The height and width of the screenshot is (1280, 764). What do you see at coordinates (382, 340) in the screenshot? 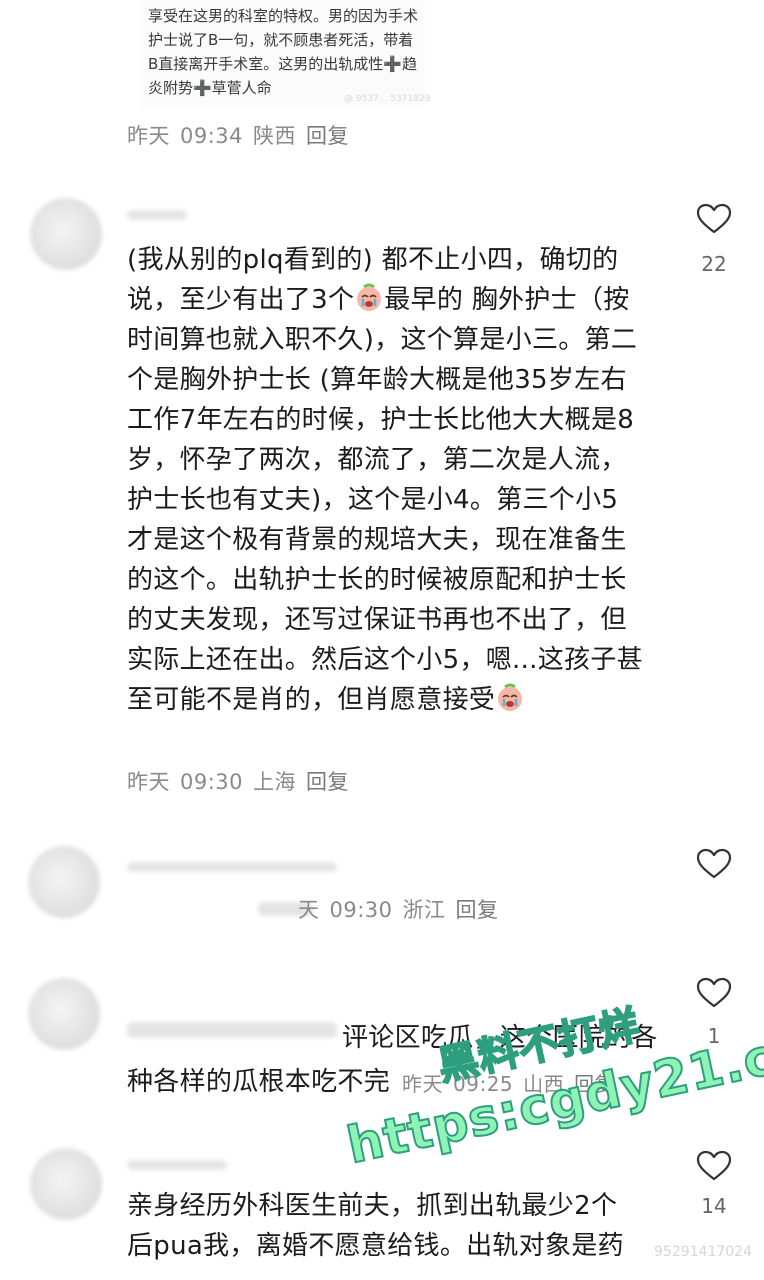
I see `comment-body-line: 时间算也就入职不久)，这个算是小三。第二` at bounding box center [382, 340].